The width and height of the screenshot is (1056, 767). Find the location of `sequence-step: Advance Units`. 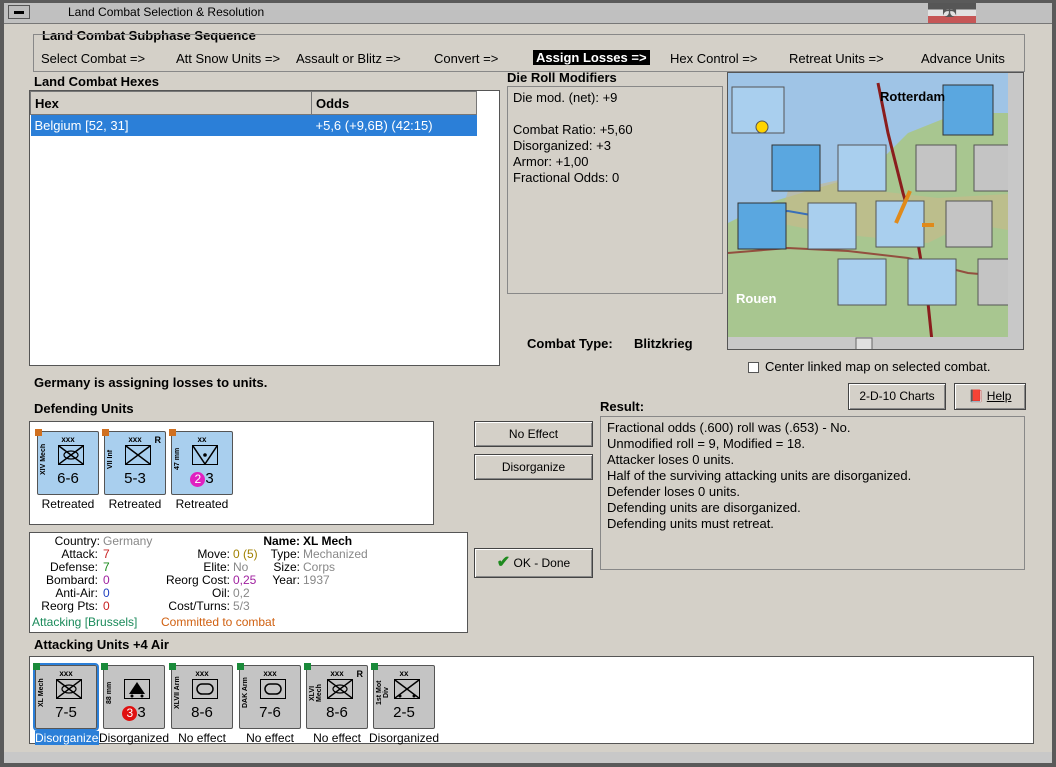

sequence-step: Advance Units is located at coordinates (963, 58).